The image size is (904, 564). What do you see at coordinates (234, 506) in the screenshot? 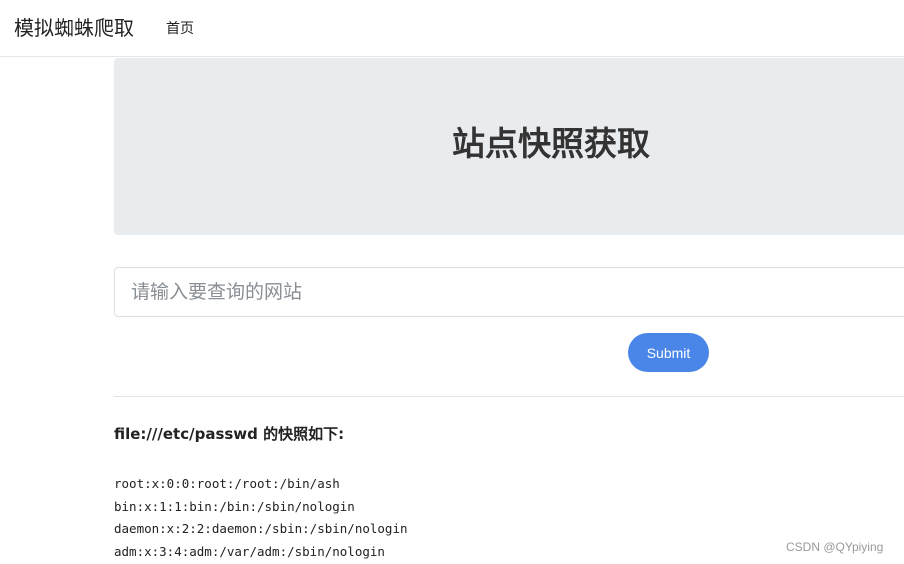
I see `output-line: bin:x:1:1:bin:/bin:/sbin/nologin` at bounding box center [234, 506].